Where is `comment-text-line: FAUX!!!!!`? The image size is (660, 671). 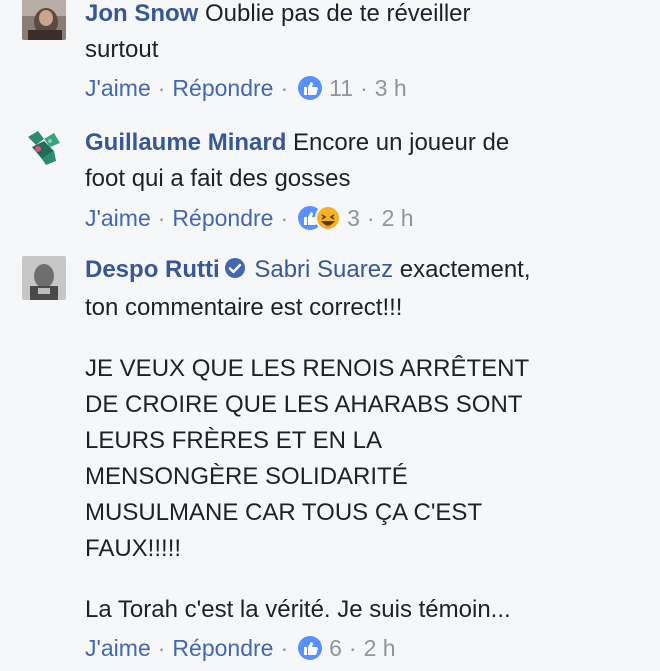 comment-text-line: FAUX!!!!! is located at coordinates (133, 548).